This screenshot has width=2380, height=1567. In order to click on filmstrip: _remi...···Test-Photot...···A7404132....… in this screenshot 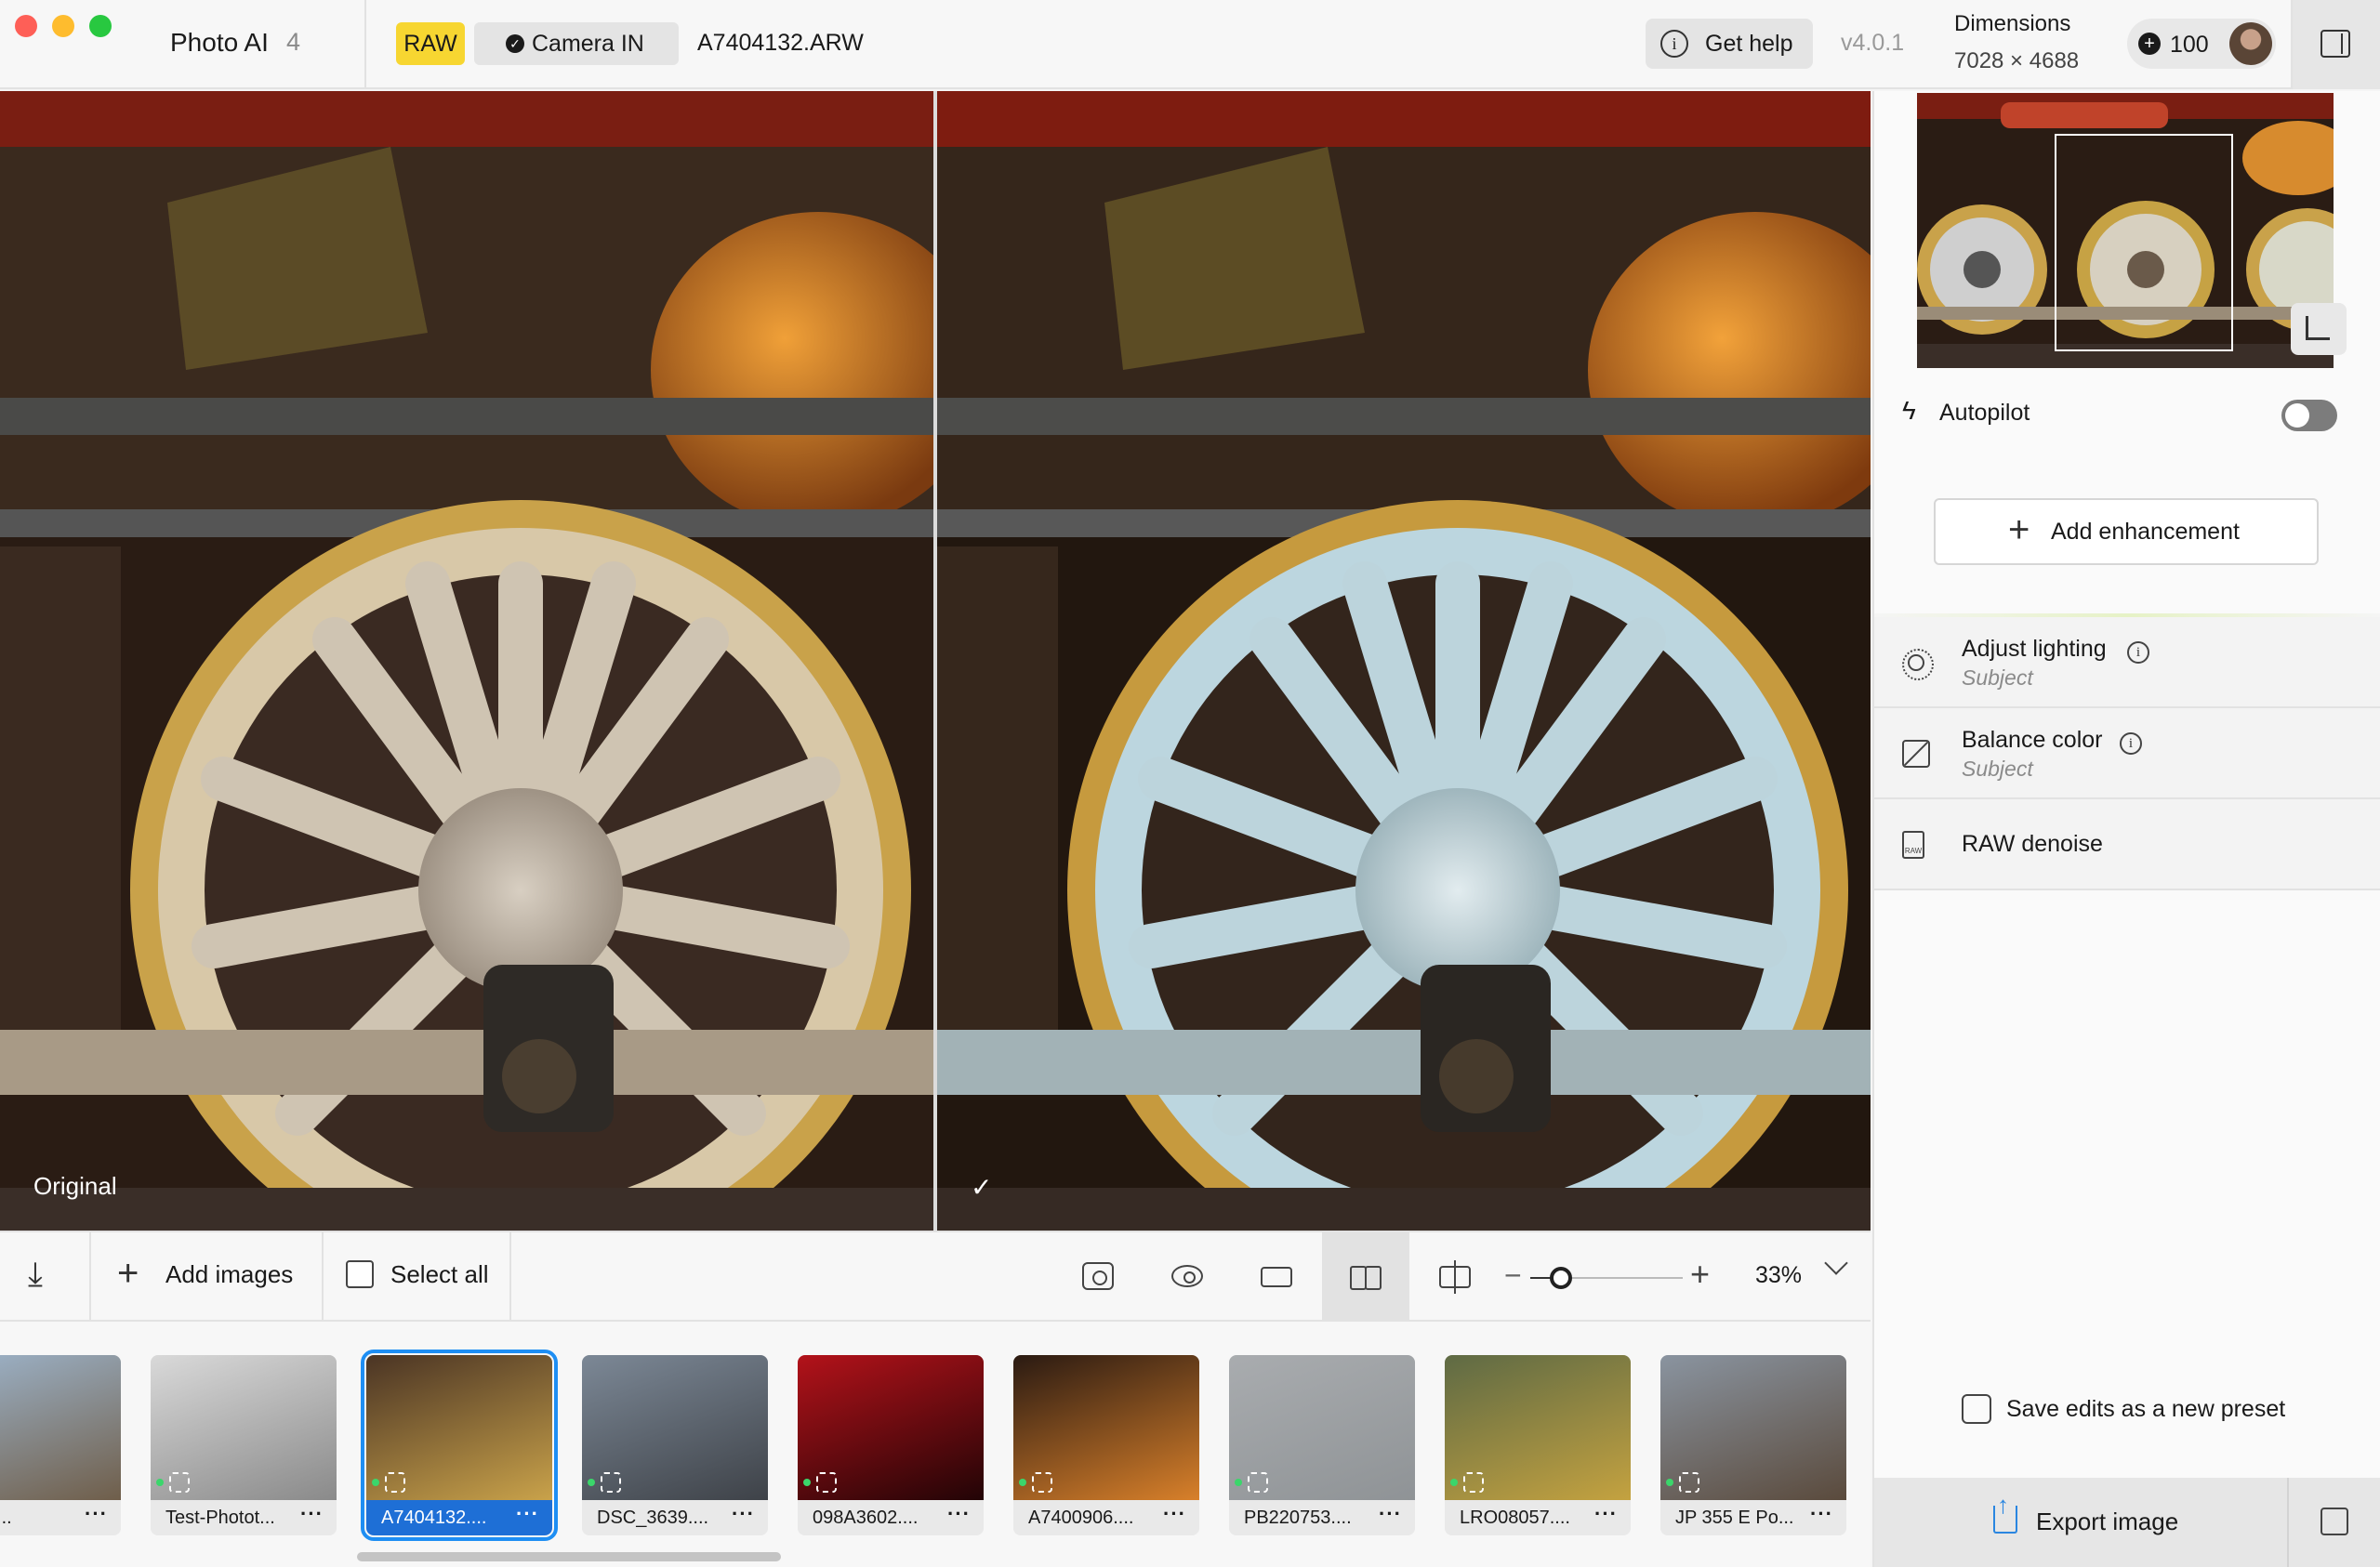, I will do `click(935, 1444)`.